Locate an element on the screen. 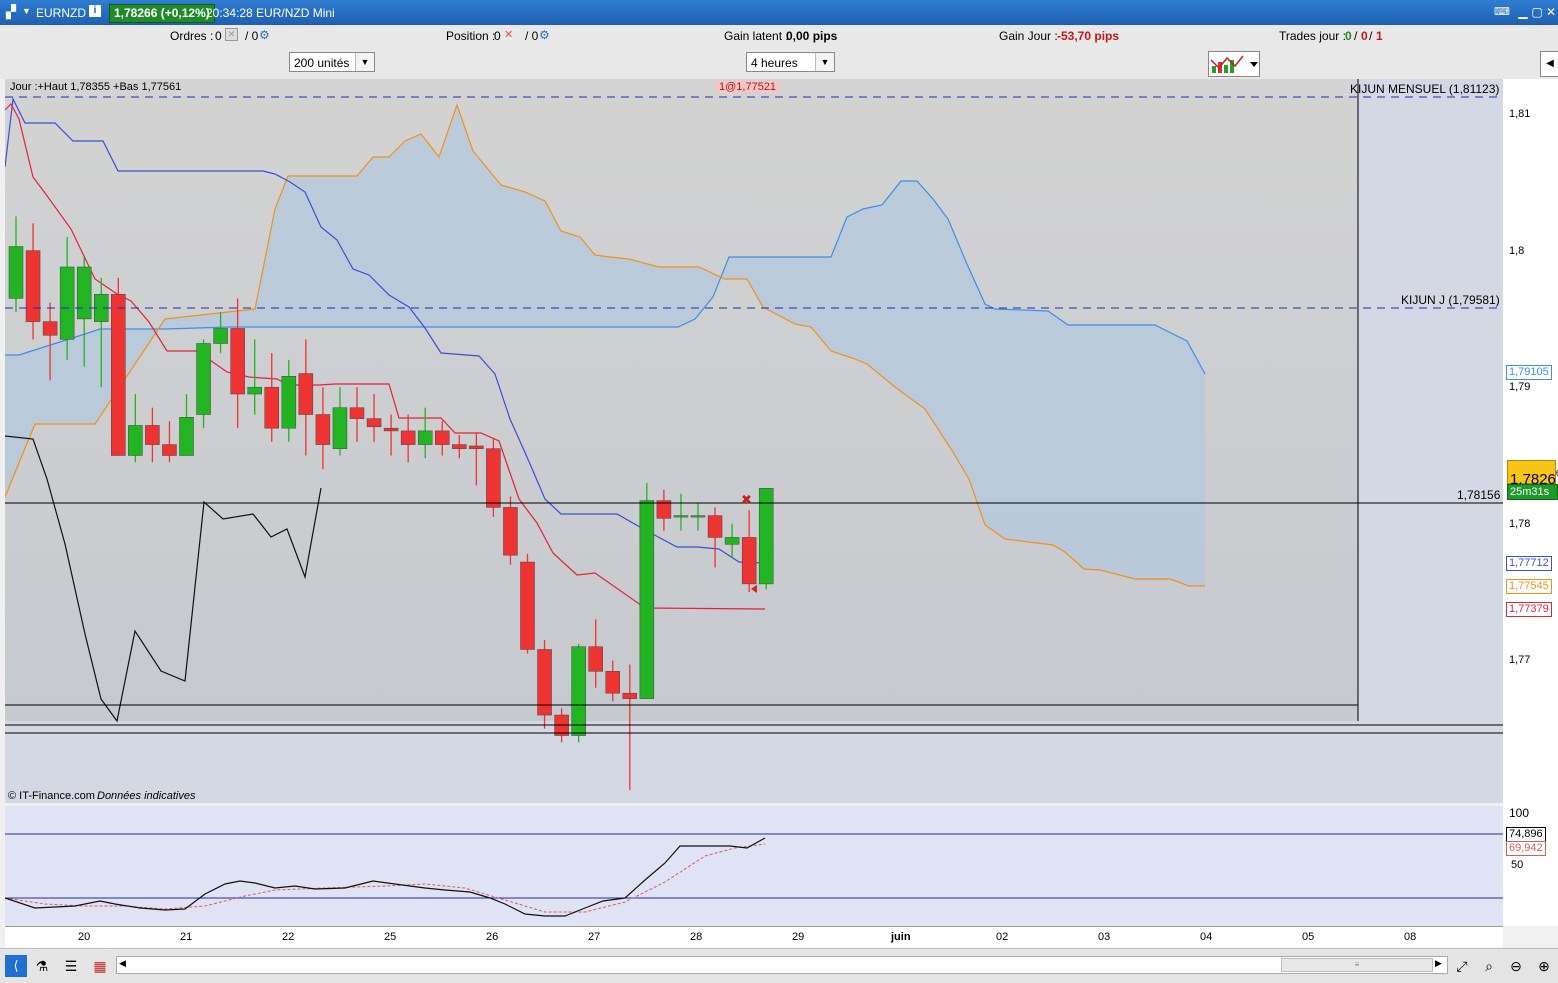 Image resolution: width=1558 pixels, height=983 pixels. current-price-tag: 1,78266 is located at coordinates (1532, 474).